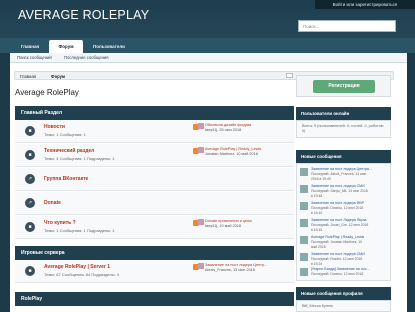 The image size is (415, 312). Describe the element at coordinates (321, 179) in the screenshot. I see `message-time: 2018 в 19:49` at that location.